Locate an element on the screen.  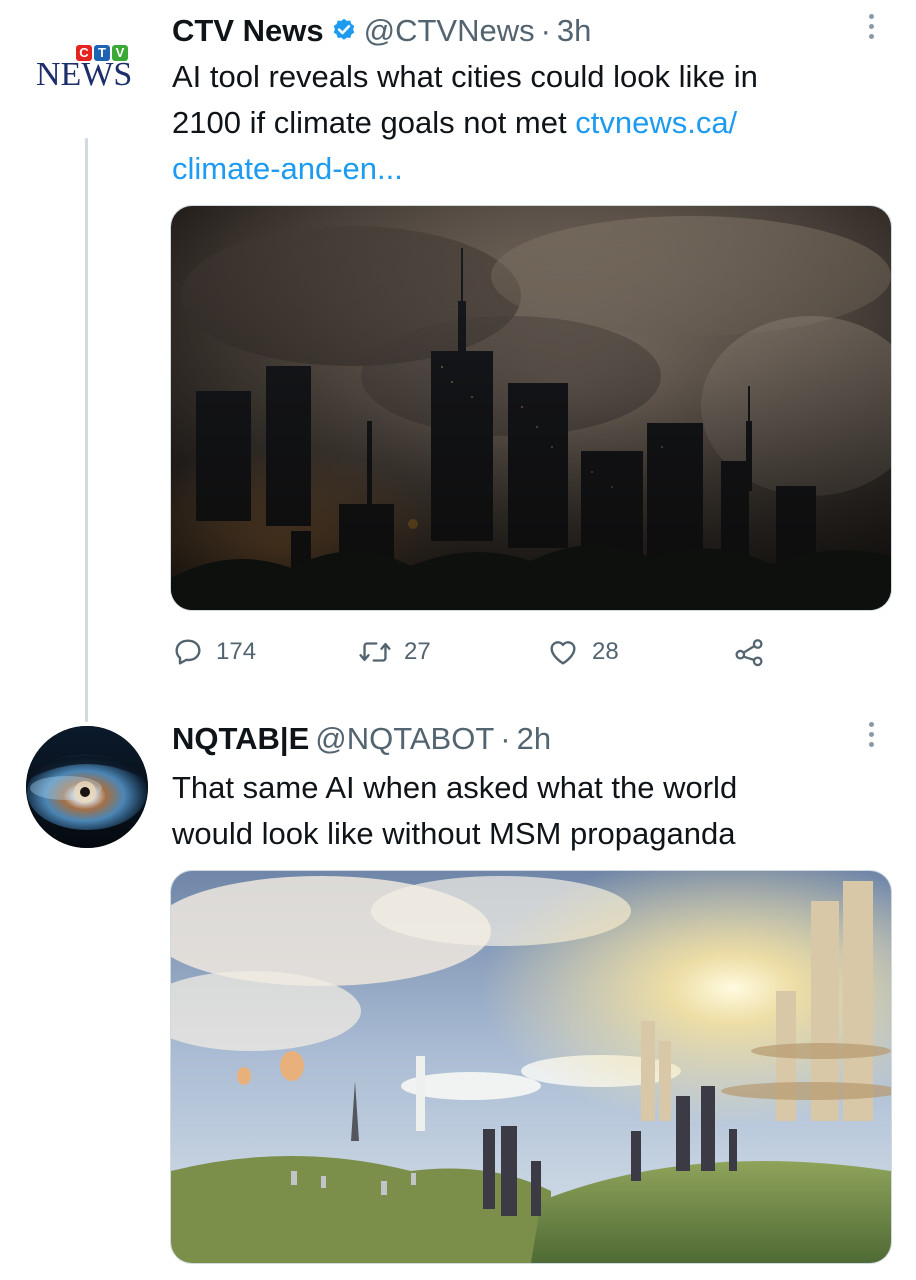
share-button is located at coordinates (749, 652).